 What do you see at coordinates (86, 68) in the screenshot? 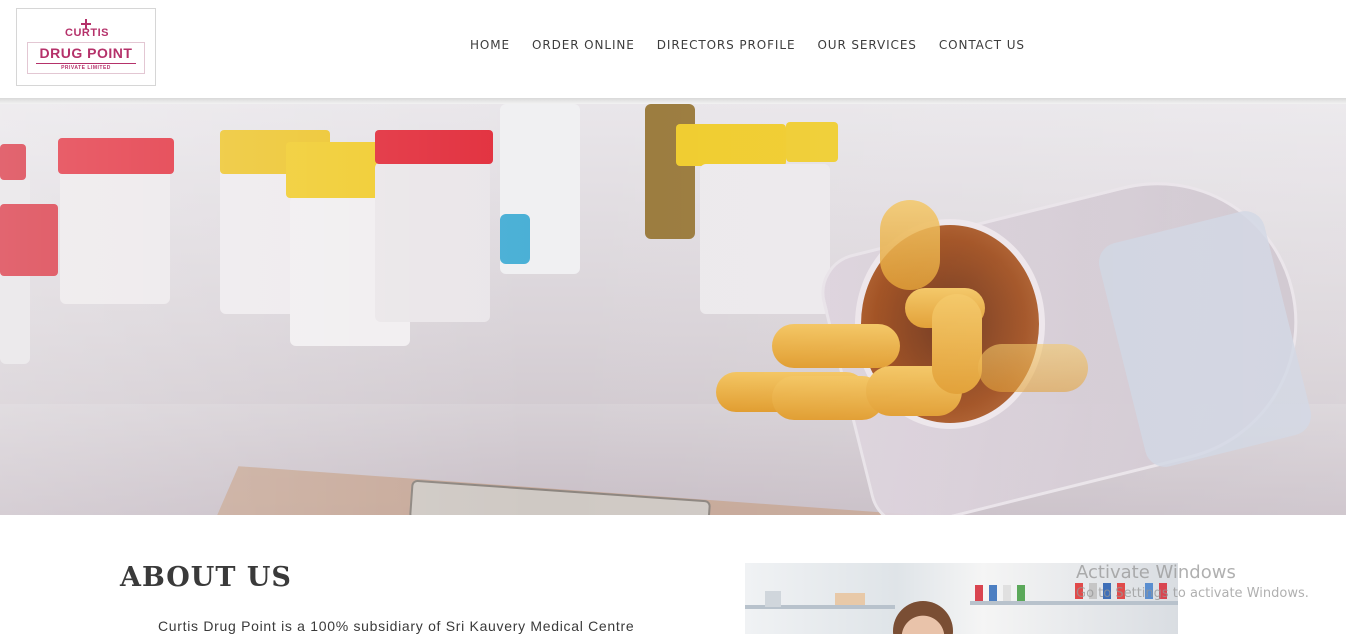
I see `logo-sub-text: PRIVATE LIMITED` at bounding box center [86, 68].